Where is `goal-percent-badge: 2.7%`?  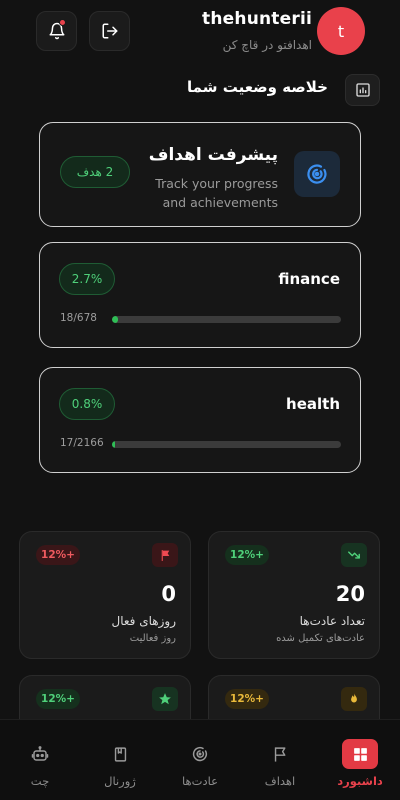 goal-percent-badge: 2.7% is located at coordinates (87, 279).